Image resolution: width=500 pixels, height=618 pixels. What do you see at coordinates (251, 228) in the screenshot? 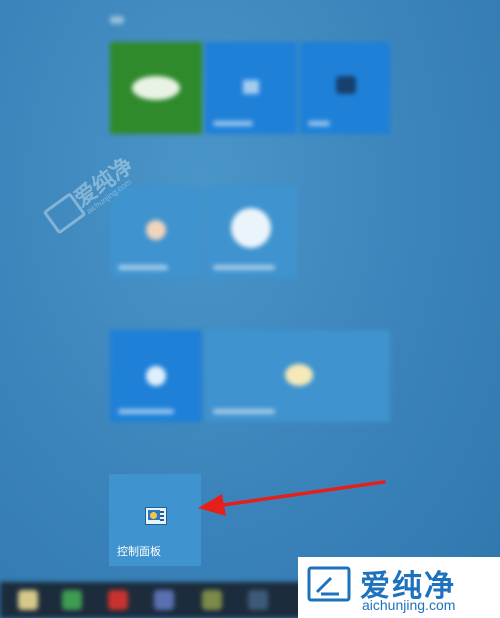
I see `skype-icon` at bounding box center [251, 228].